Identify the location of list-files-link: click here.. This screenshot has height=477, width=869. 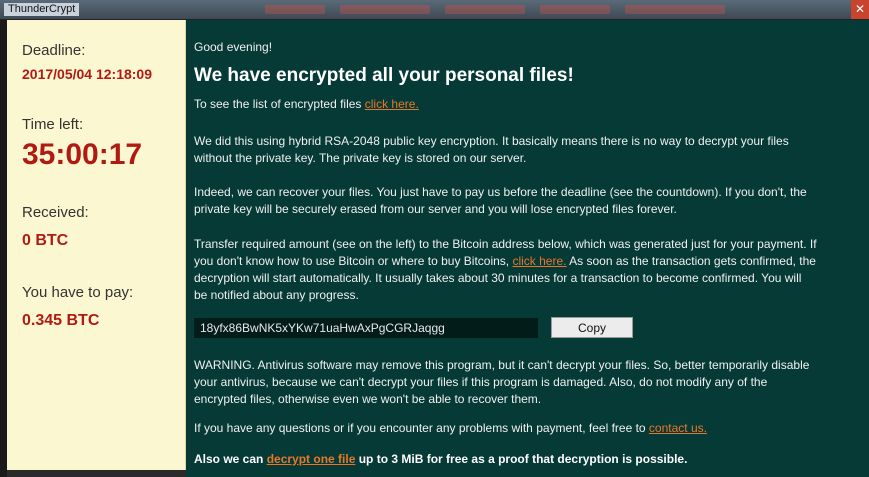
(392, 104).